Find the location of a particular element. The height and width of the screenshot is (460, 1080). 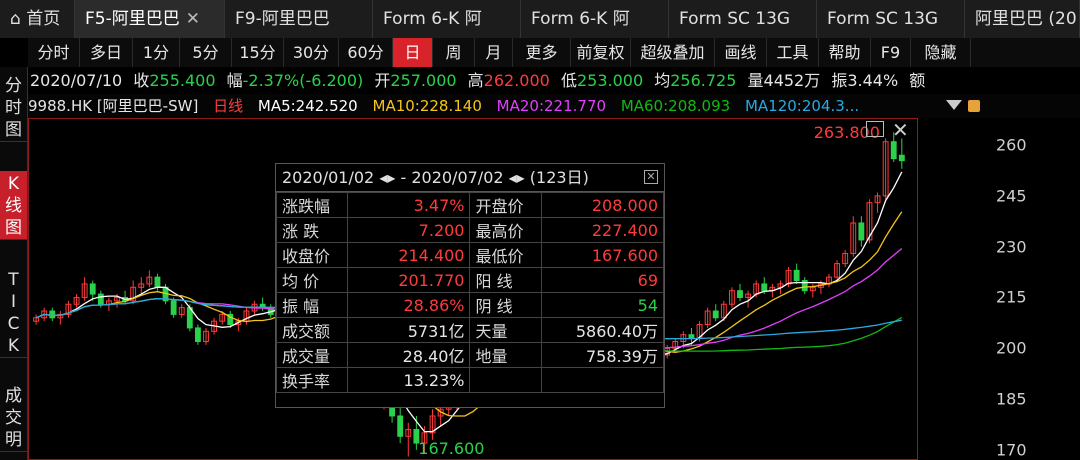

leftnav-label: 分 时 图 is located at coordinates (13, 108).